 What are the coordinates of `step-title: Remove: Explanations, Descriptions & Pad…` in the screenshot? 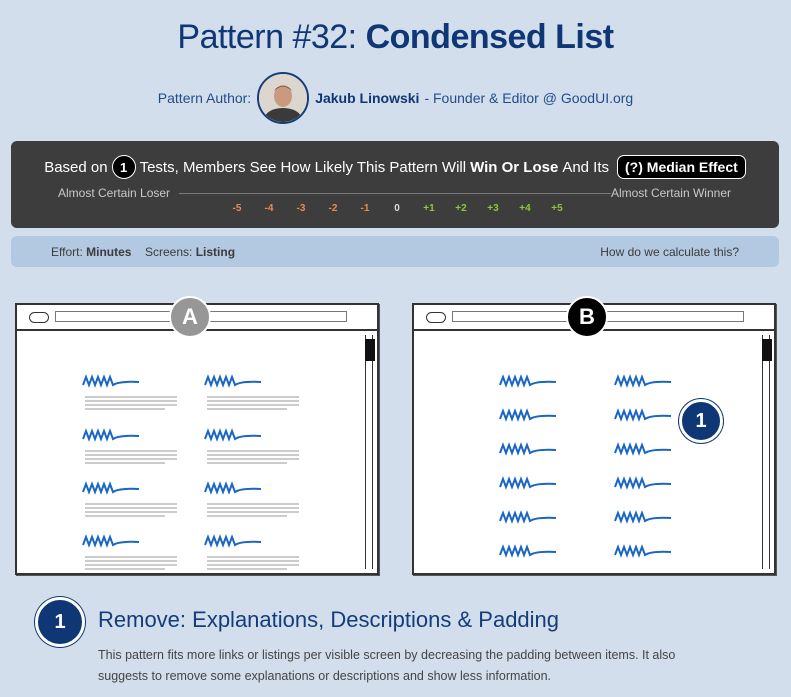 It's located at (329, 619).